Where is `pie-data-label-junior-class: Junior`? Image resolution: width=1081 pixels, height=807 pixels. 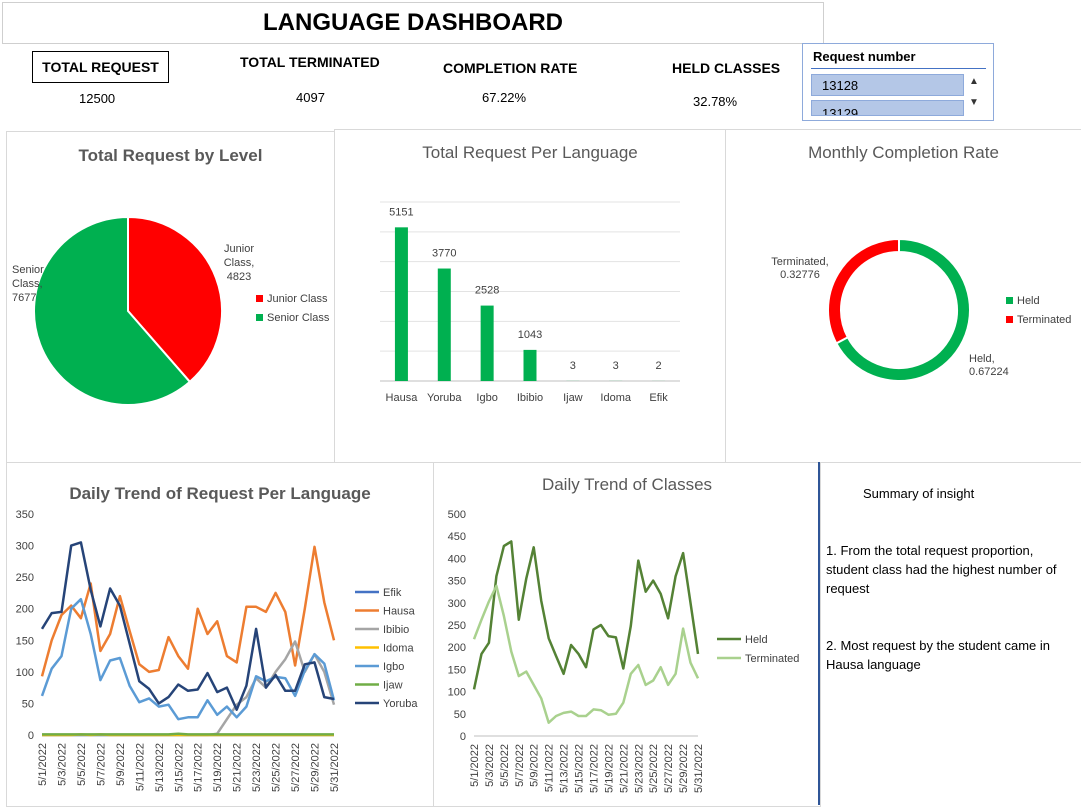
pie-data-label-junior-class: Junior is located at coordinates (239, 249).